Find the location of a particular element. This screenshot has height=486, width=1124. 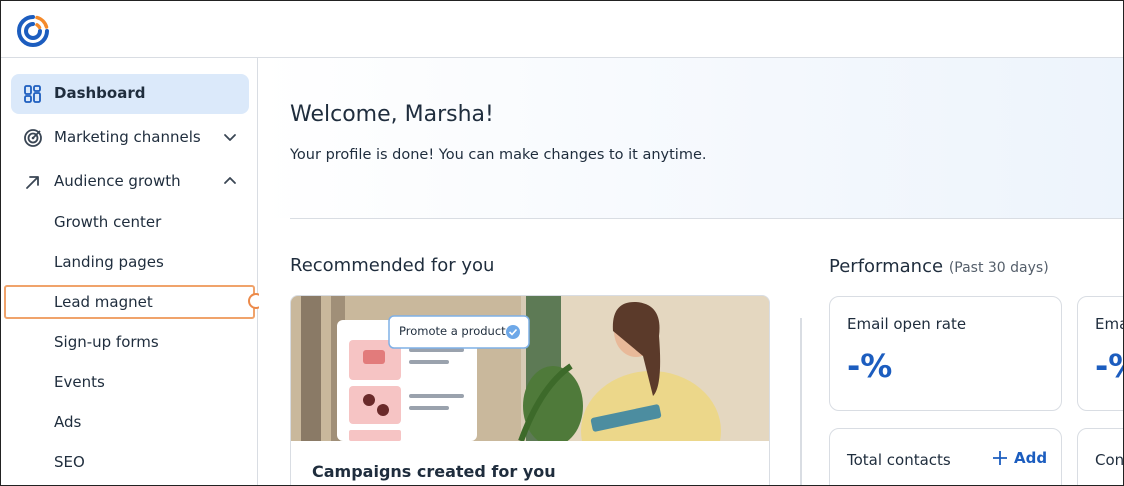

recommended-title: Recommended for you is located at coordinates (392, 265).